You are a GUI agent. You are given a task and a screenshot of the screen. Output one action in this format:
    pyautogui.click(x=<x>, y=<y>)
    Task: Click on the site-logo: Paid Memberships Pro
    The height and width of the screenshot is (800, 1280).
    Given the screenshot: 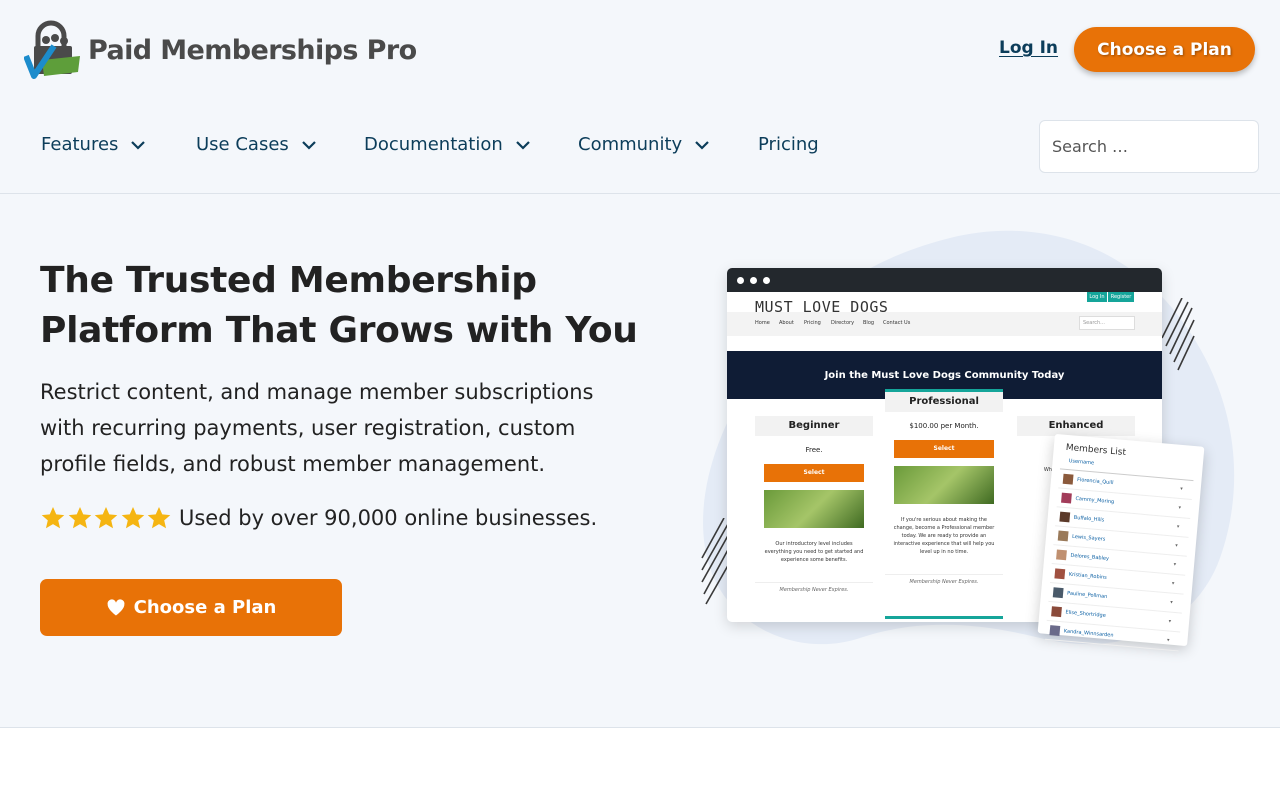 What is the action you would take?
    pyautogui.click(x=220, y=50)
    